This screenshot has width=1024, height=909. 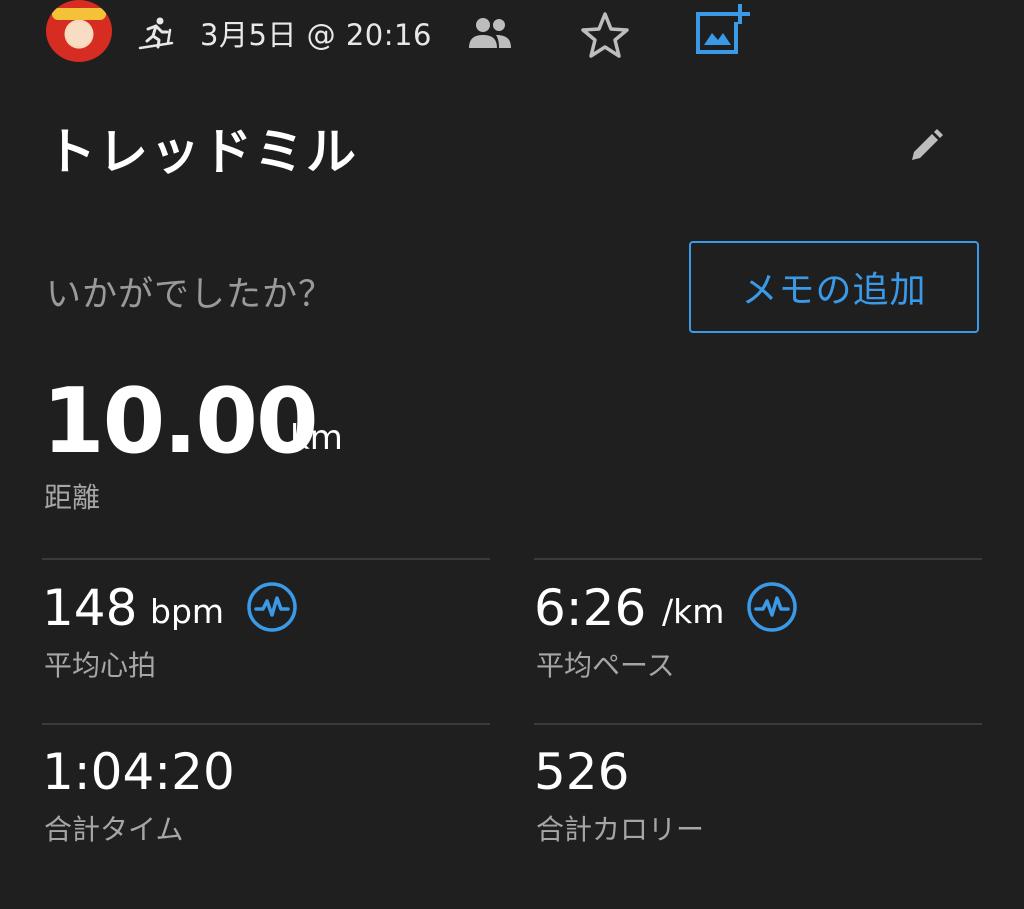 What do you see at coordinates (114, 829) in the screenshot?
I see `total-time-label: 合計タイム` at bounding box center [114, 829].